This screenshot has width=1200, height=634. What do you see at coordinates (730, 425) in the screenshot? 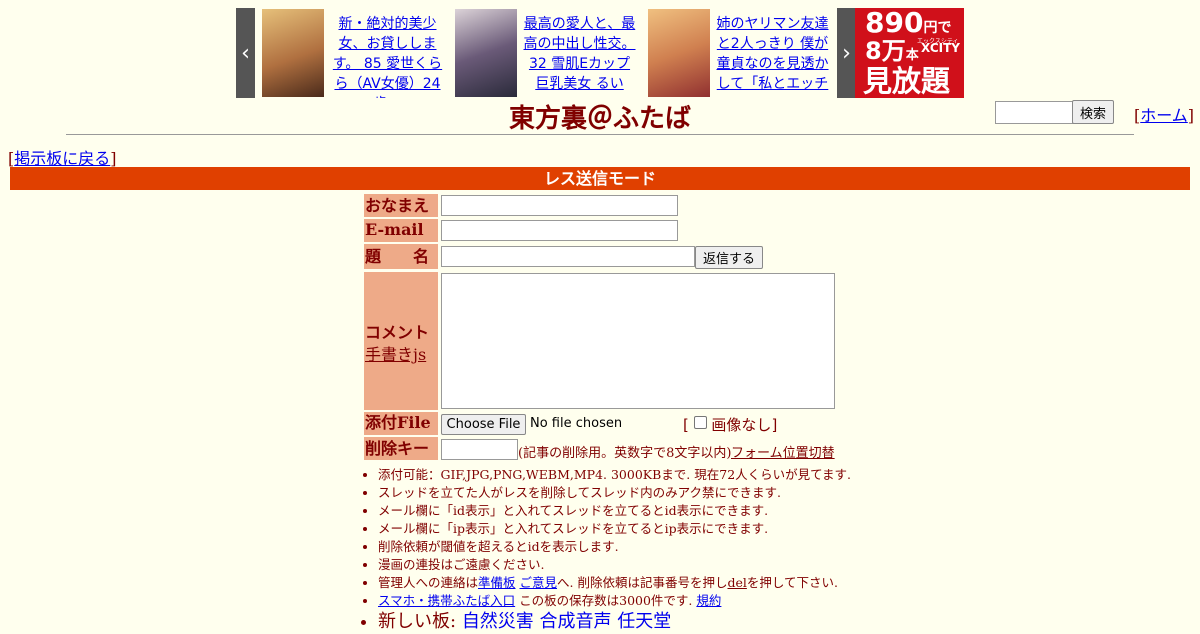
I see `no-image-option: [ 画像なし]` at bounding box center [730, 425].